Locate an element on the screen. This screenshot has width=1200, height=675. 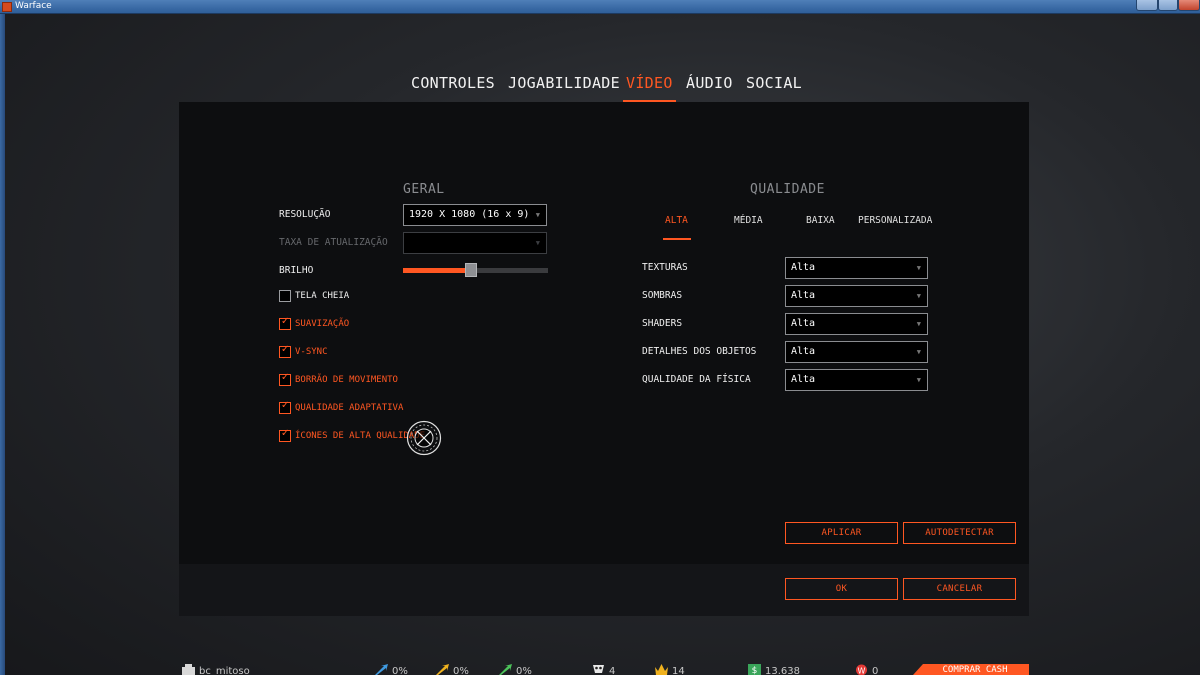
window-title: Warface is located at coordinates (33, 6).